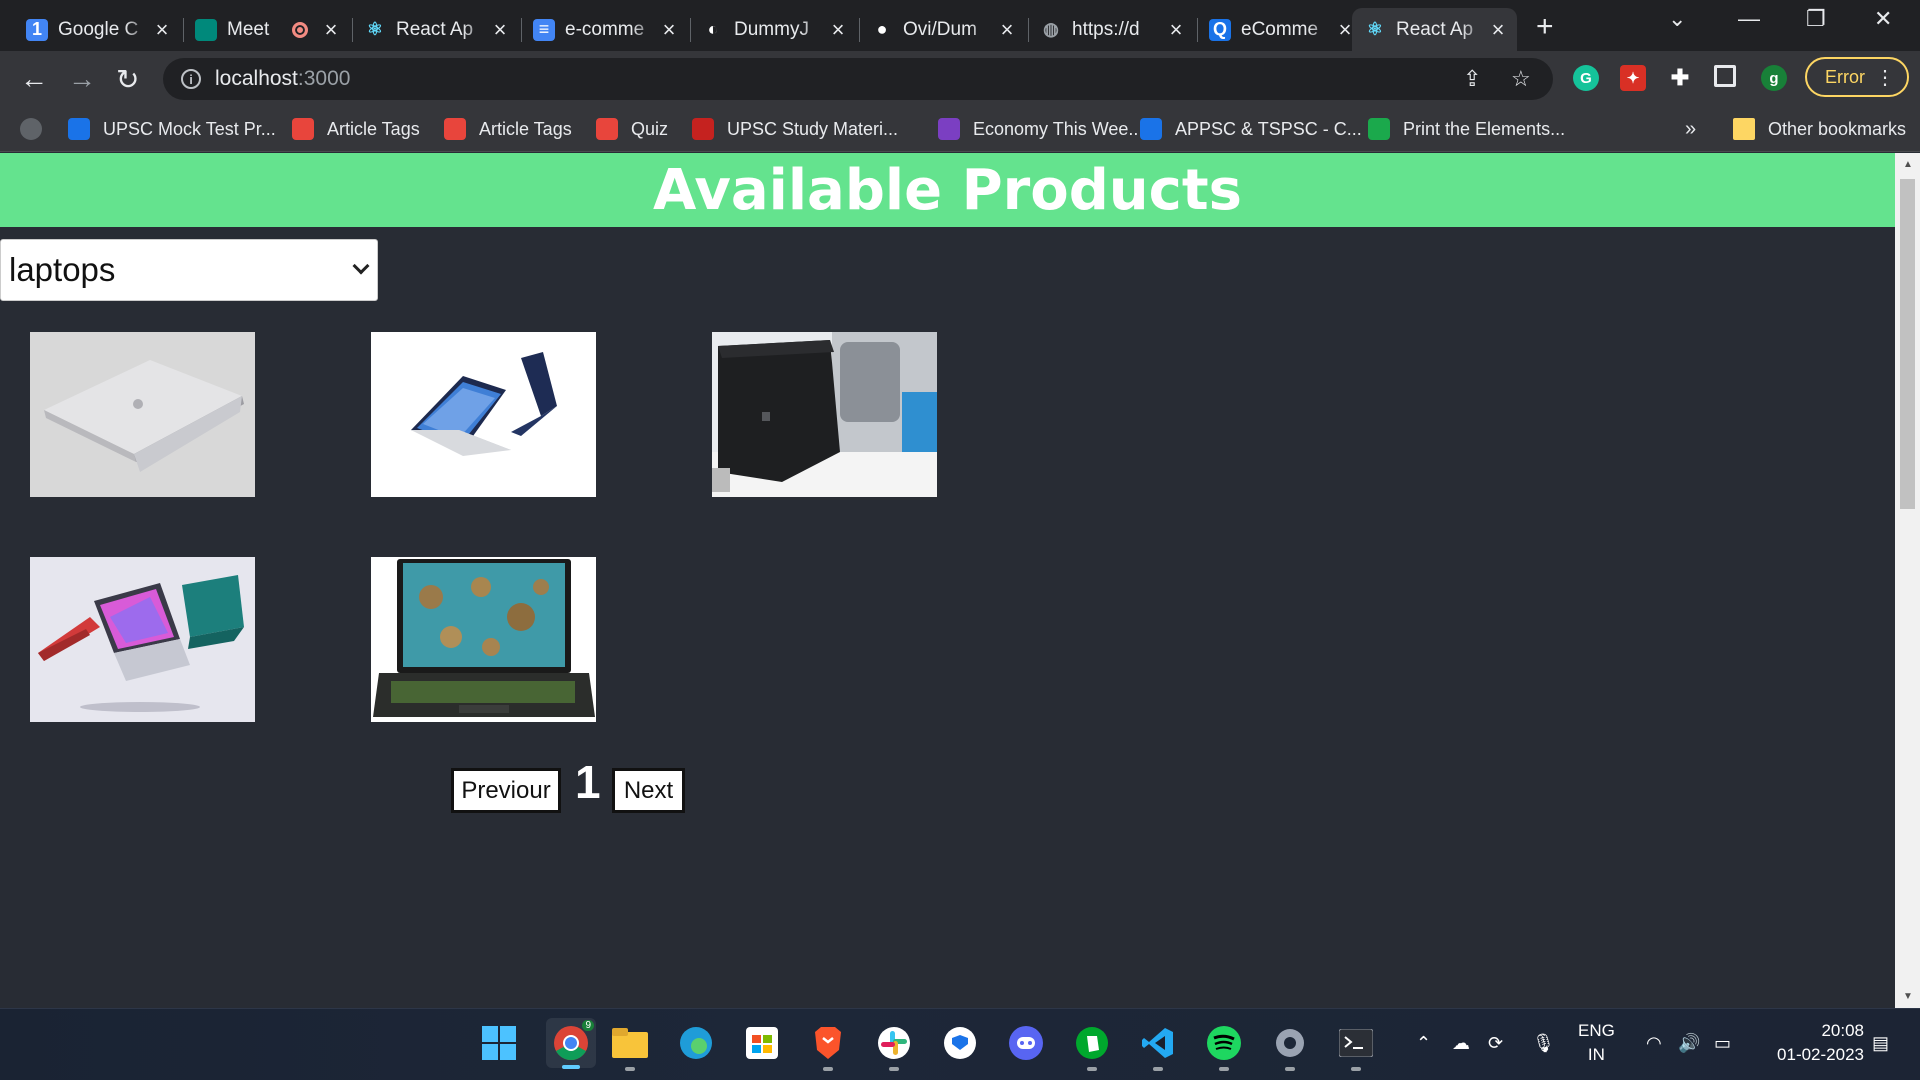  I want to click on evernote-icon, so click(1092, 1047).